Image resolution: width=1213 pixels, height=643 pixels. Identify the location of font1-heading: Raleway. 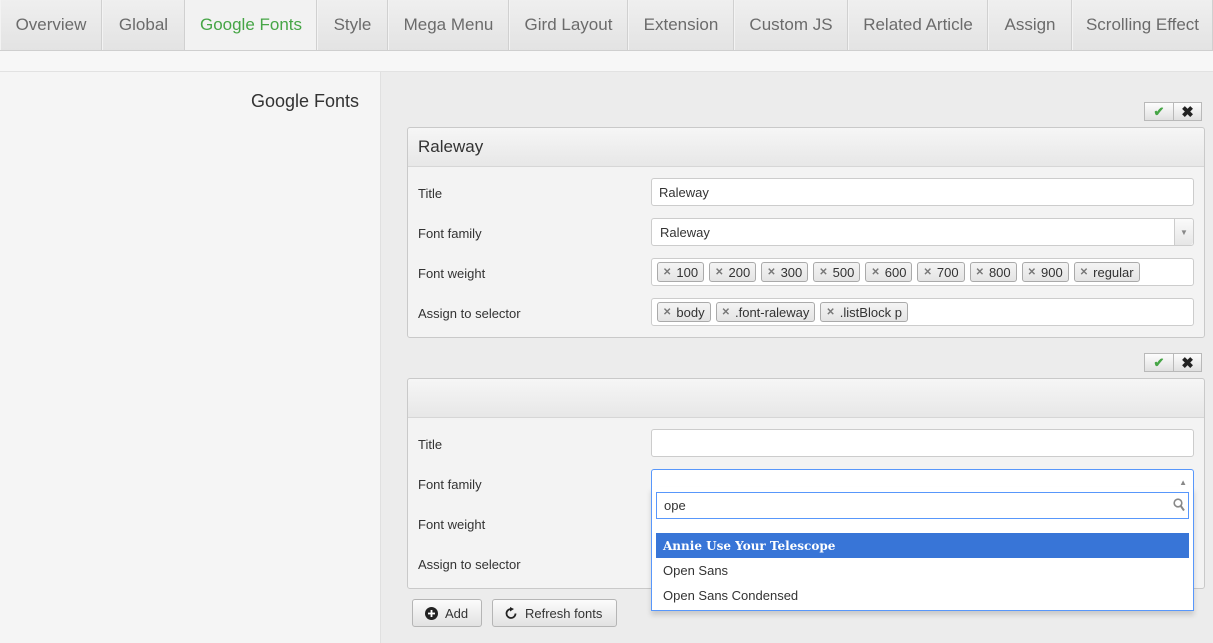
(806, 147).